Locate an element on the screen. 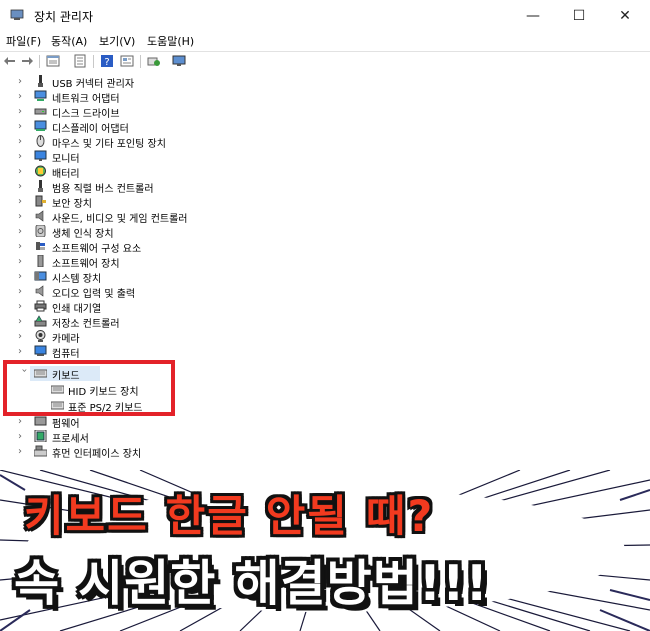  processor-icon is located at coordinates (40, 436).